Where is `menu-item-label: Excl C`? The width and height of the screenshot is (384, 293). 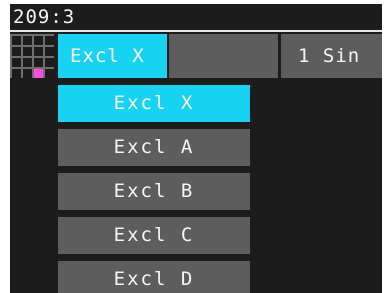
menu-item-label: Excl C is located at coordinates (154, 235).